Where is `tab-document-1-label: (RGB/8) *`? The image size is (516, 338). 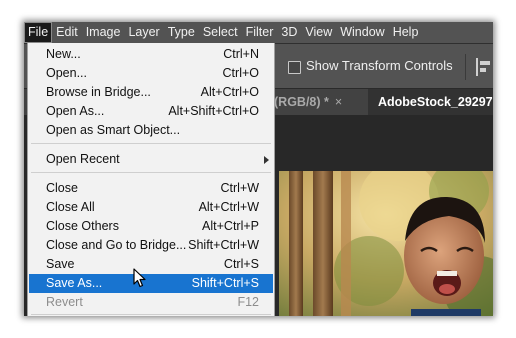
tab-document-1-label: (RGB/8) * is located at coordinates (301, 102).